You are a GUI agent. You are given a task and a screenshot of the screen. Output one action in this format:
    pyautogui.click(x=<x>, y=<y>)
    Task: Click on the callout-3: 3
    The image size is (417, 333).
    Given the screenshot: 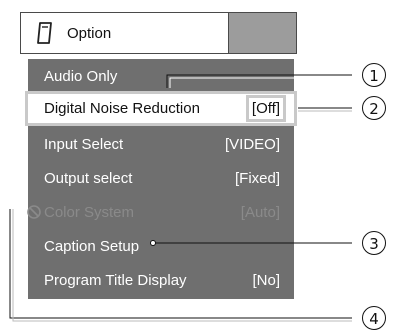 What is the action you would take?
    pyautogui.click(x=374, y=243)
    